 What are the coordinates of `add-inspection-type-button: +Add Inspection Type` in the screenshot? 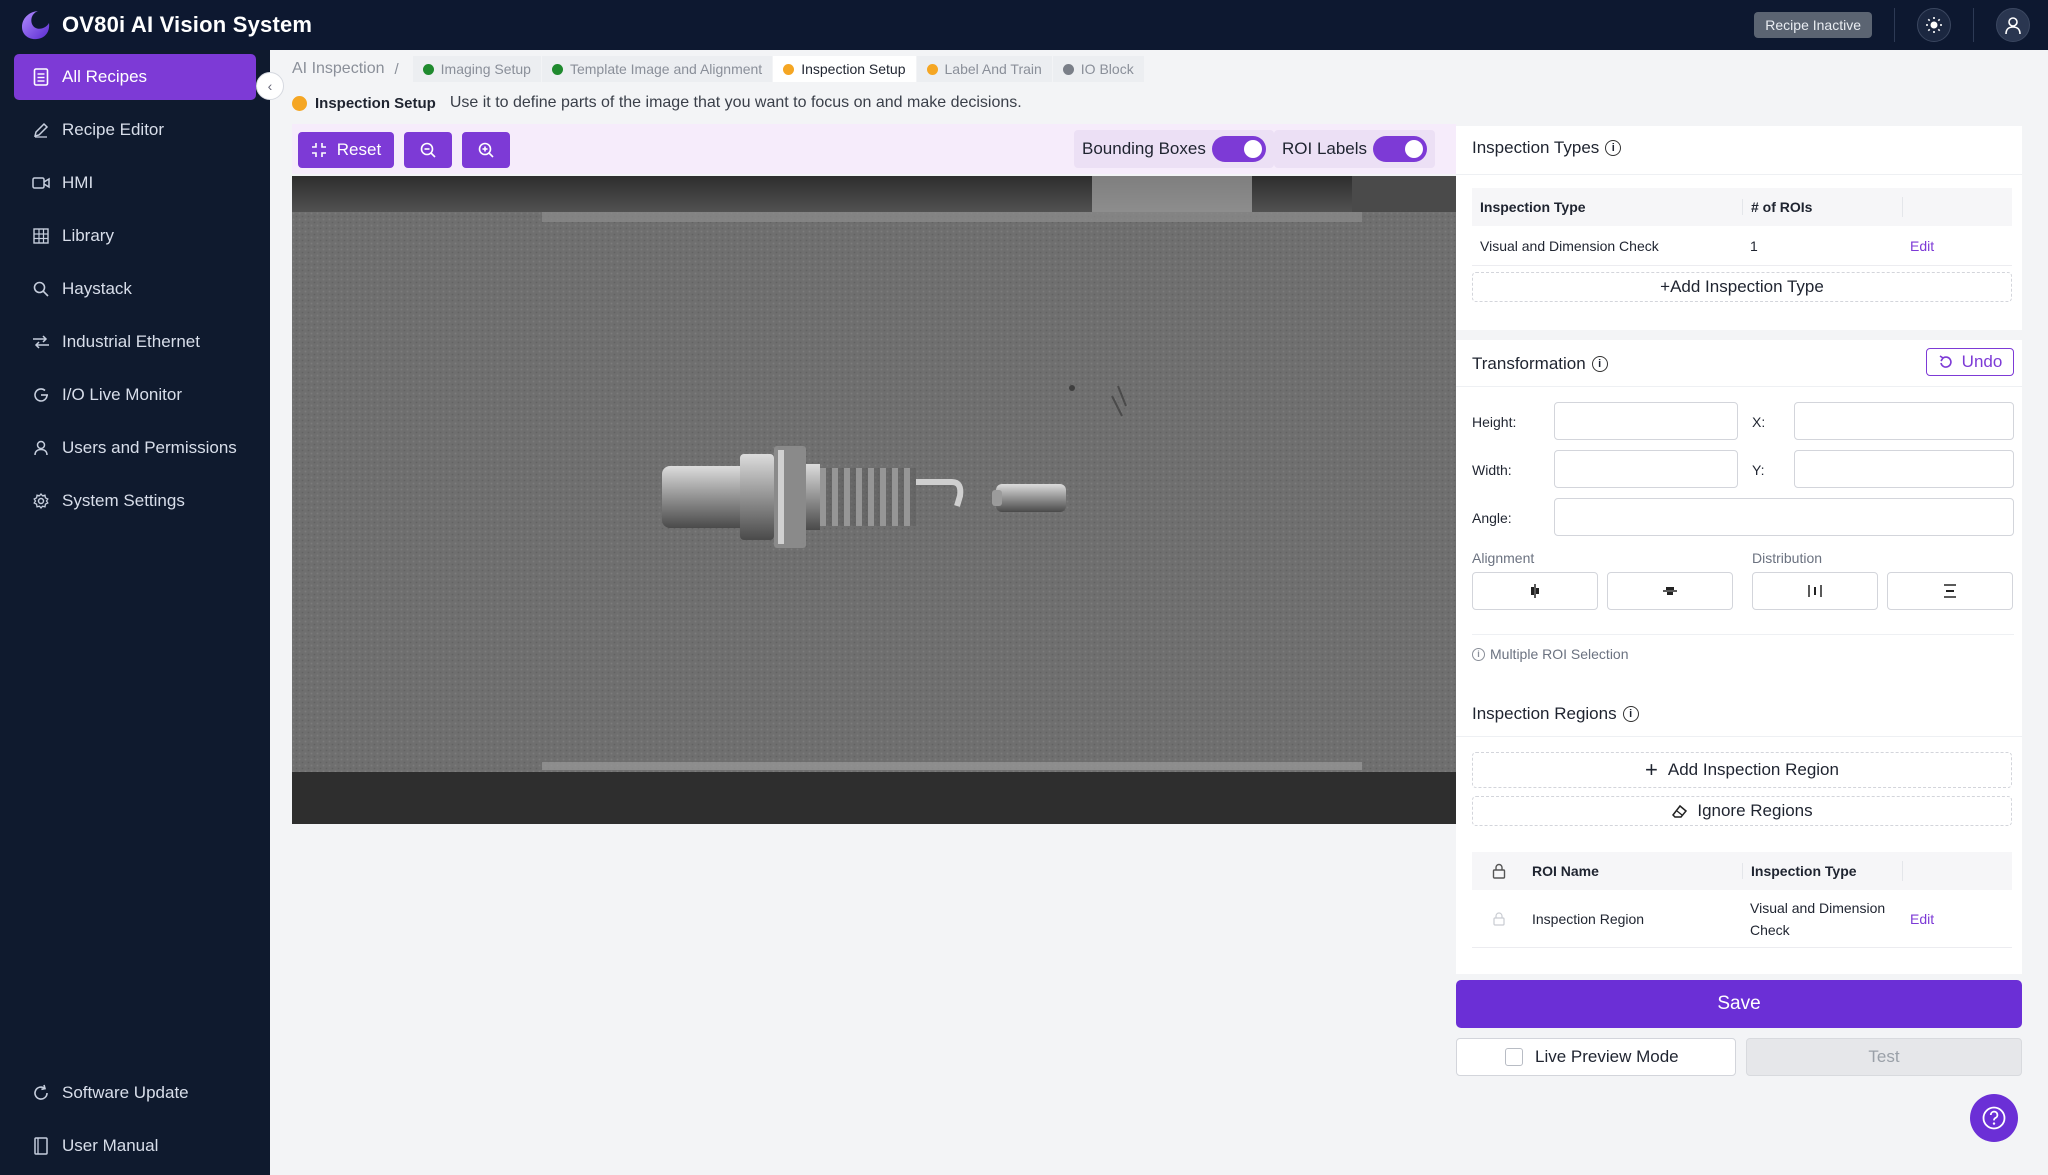 It's located at (1742, 287).